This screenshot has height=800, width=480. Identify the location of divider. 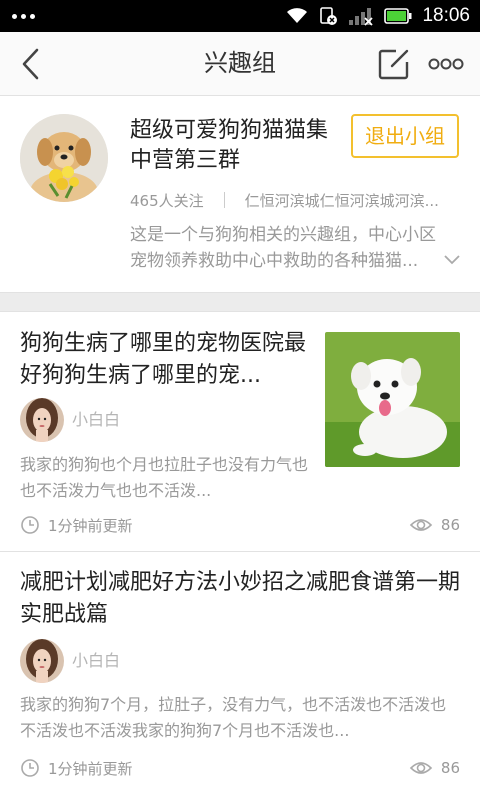
(224, 200).